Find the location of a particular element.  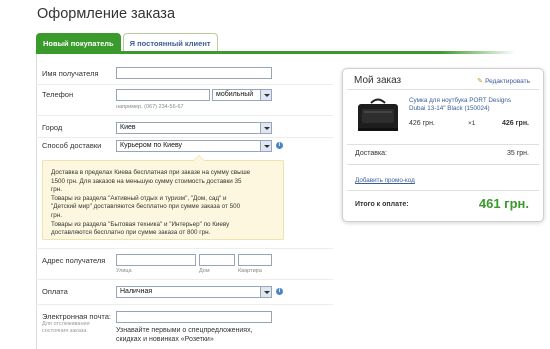

address-label: Адрес получателя is located at coordinates (74, 260).